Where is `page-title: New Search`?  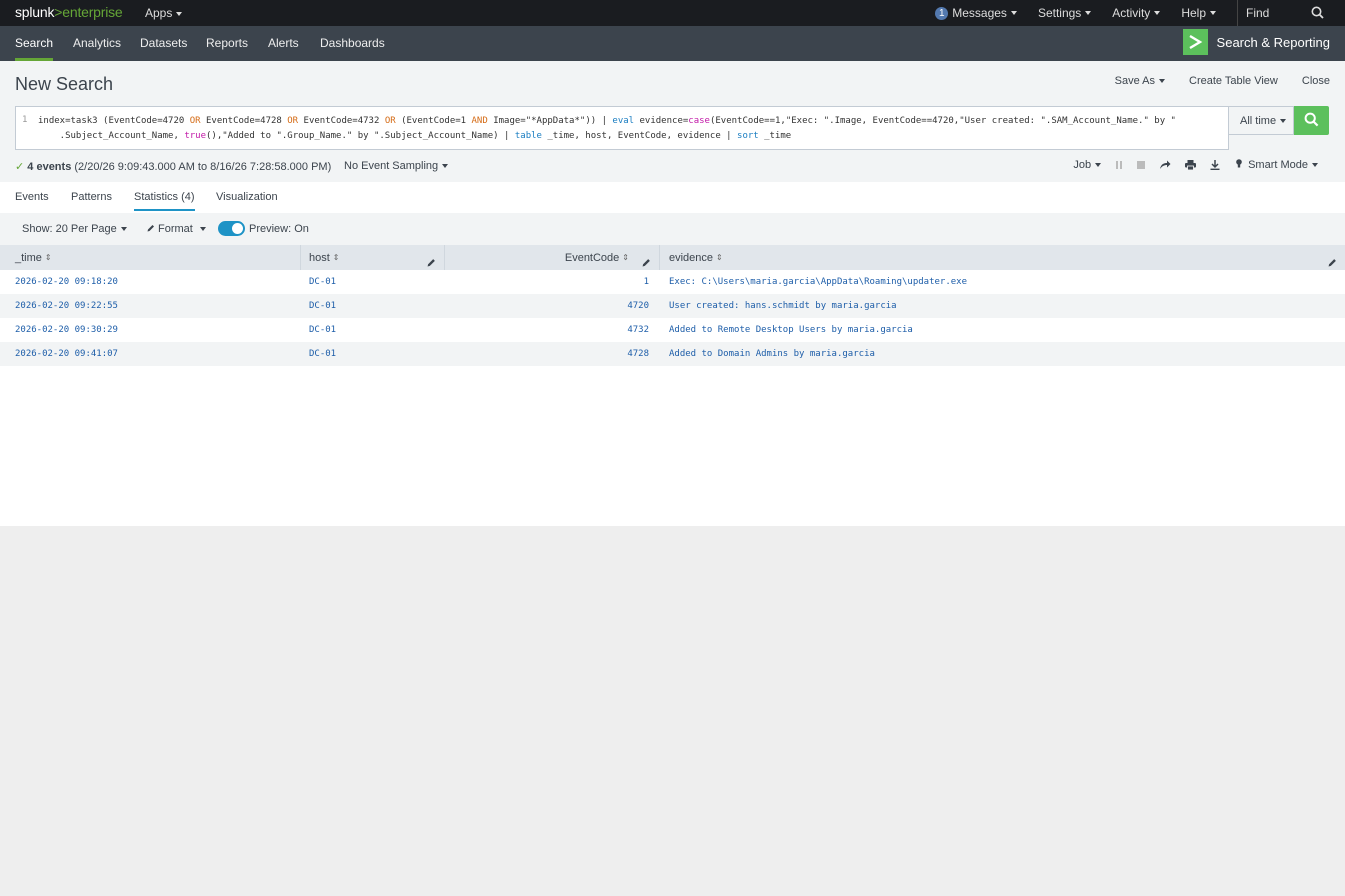
page-title: New Search is located at coordinates (64, 84).